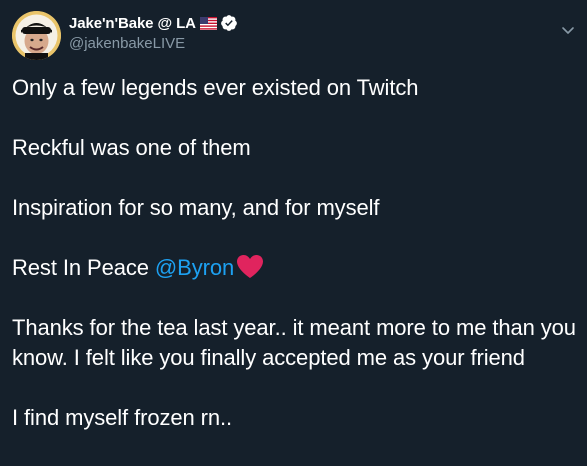 Image resolution: width=587 pixels, height=466 pixels. Describe the element at coordinates (122, 417) in the screenshot. I see `tweet-paragraph: I find myself frozen rn..` at that location.